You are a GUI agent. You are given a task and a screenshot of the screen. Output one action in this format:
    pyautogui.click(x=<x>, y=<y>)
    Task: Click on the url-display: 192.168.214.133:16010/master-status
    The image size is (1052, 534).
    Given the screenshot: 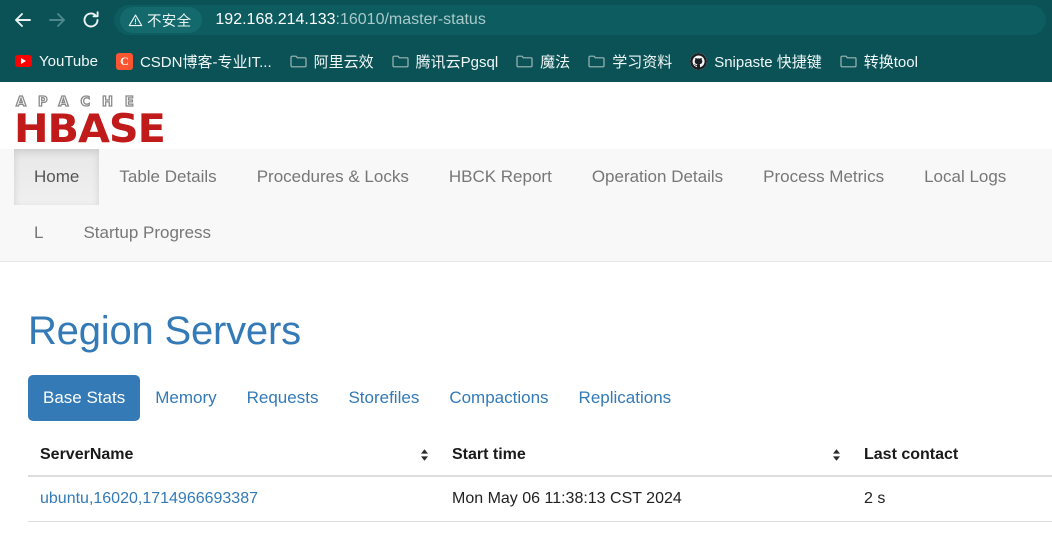 What is the action you would take?
    pyautogui.click(x=350, y=20)
    